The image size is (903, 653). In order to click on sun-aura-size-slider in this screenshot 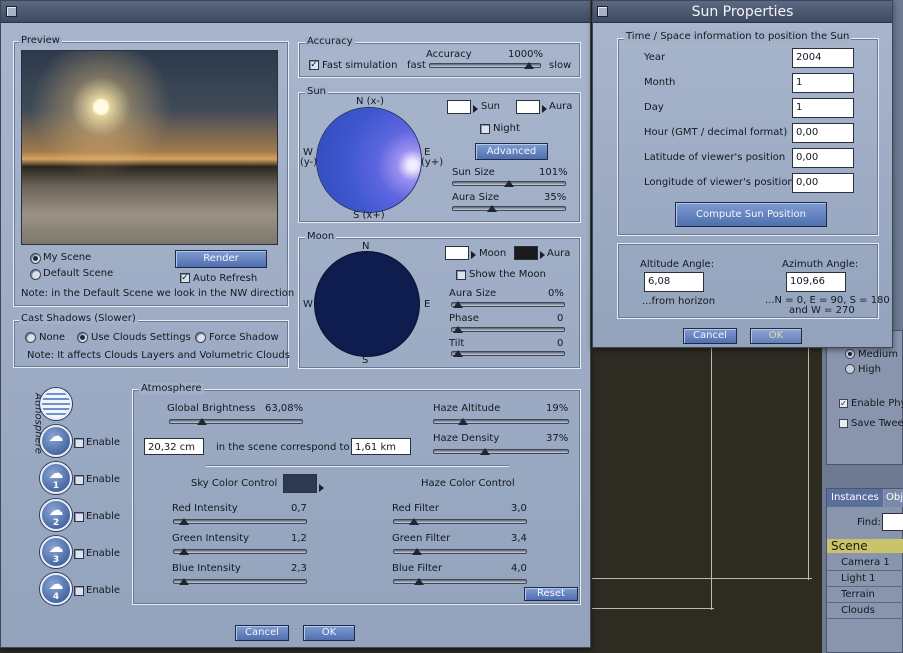, I will do `click(509, 208)`.